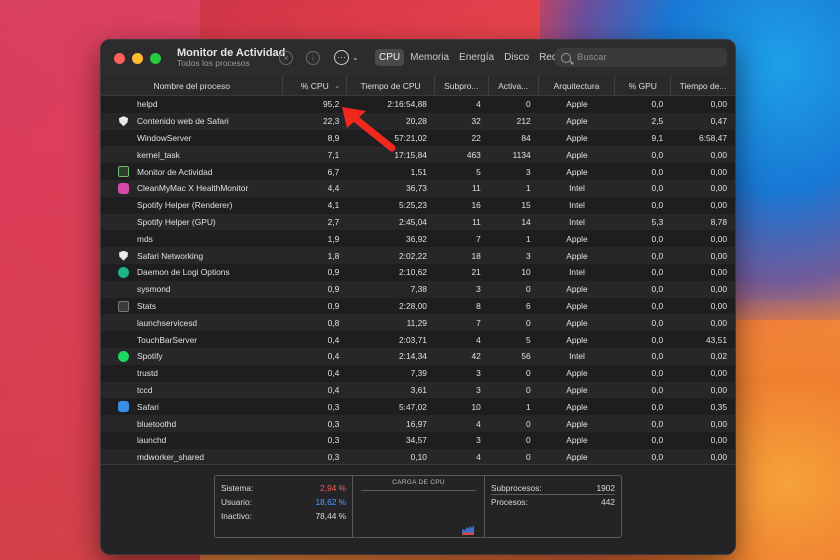 The image size is (840, 560). What do you see at coordinates (462, 138) in the screenshot?
I see `threads-count-cell: 22` at bounding box center [462, 138].